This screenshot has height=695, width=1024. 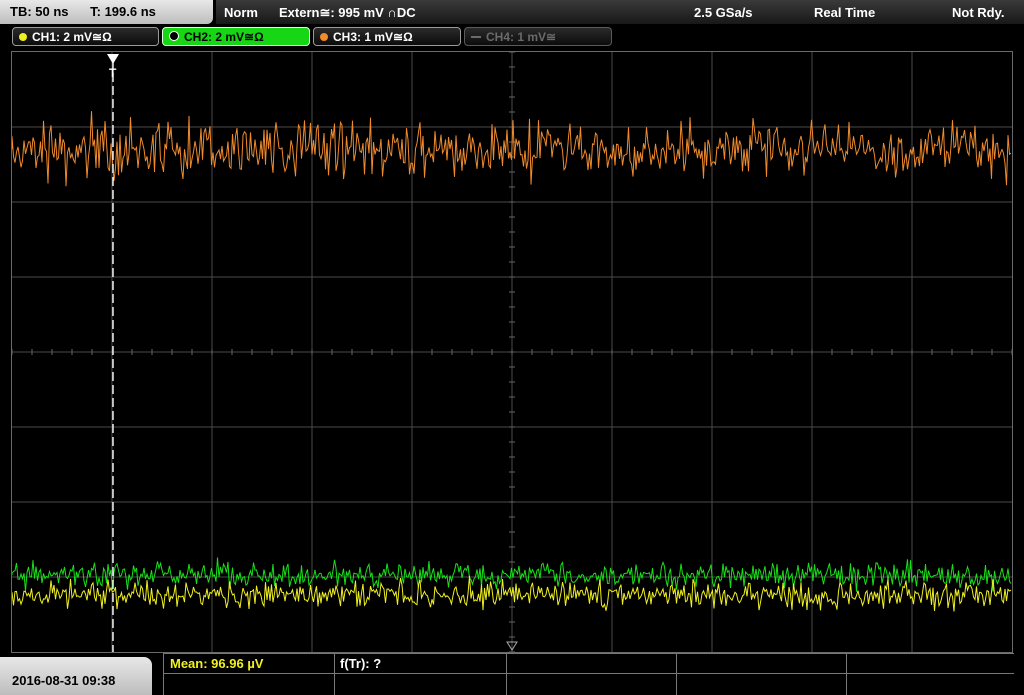 What do you see at coordinates (123, 11) in the screenshot?
I see `trigger-time-label: T: 199.6 ns` at bounding box center [123, 11].